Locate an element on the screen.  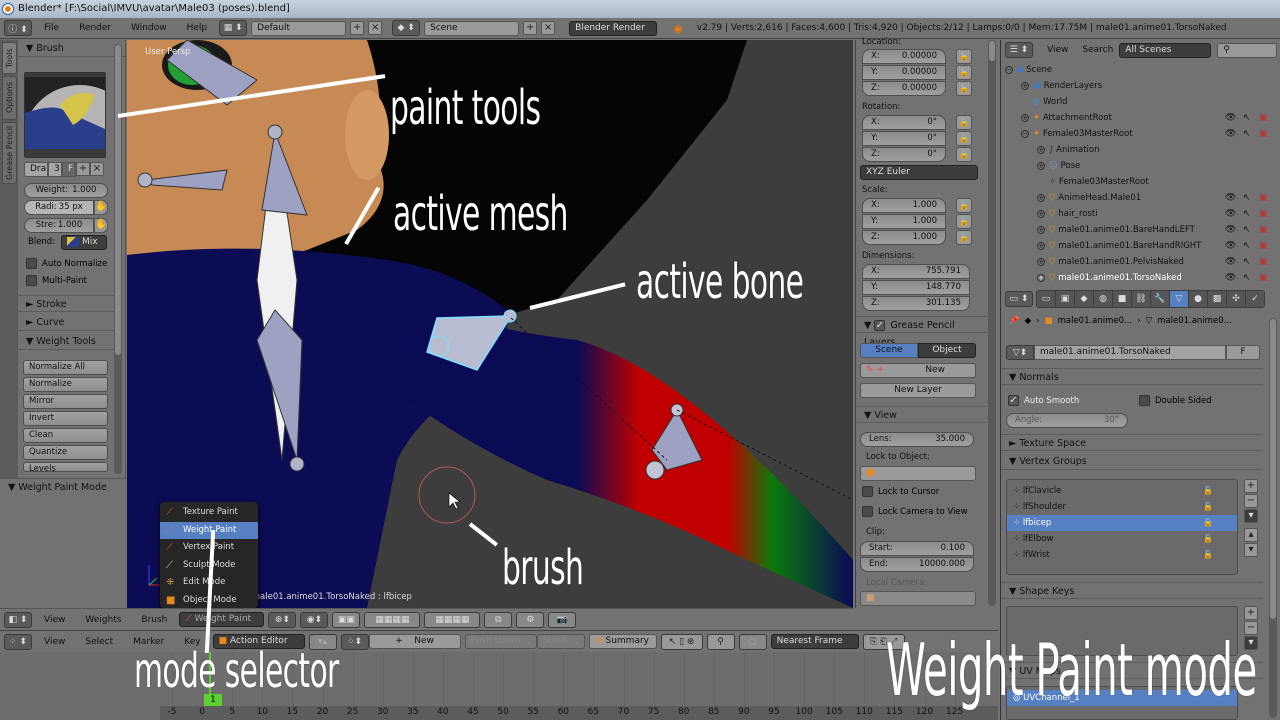
lock-to-object-field: ■ is located at coordinates (918, 473).